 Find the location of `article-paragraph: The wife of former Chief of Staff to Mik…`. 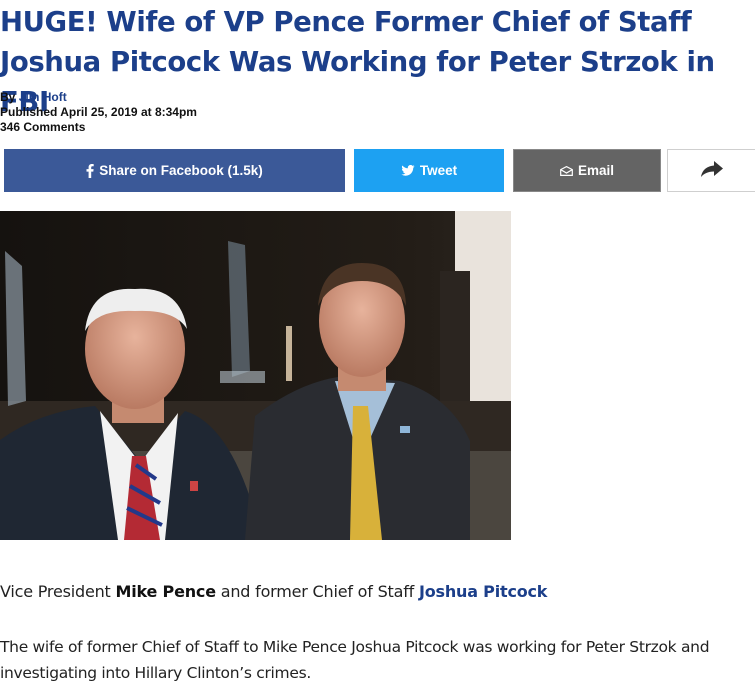

article-paragraph: The wife of former Chief of Staff to Mik… is located at coordinates (355, 660).